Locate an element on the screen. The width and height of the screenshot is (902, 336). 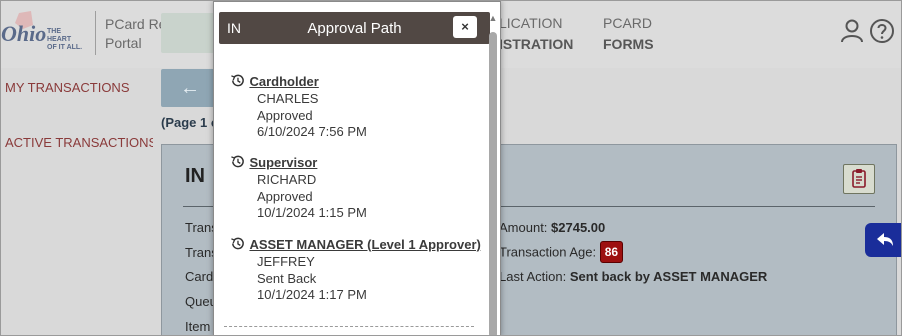
help-icon is located at coordinates (882, 31).